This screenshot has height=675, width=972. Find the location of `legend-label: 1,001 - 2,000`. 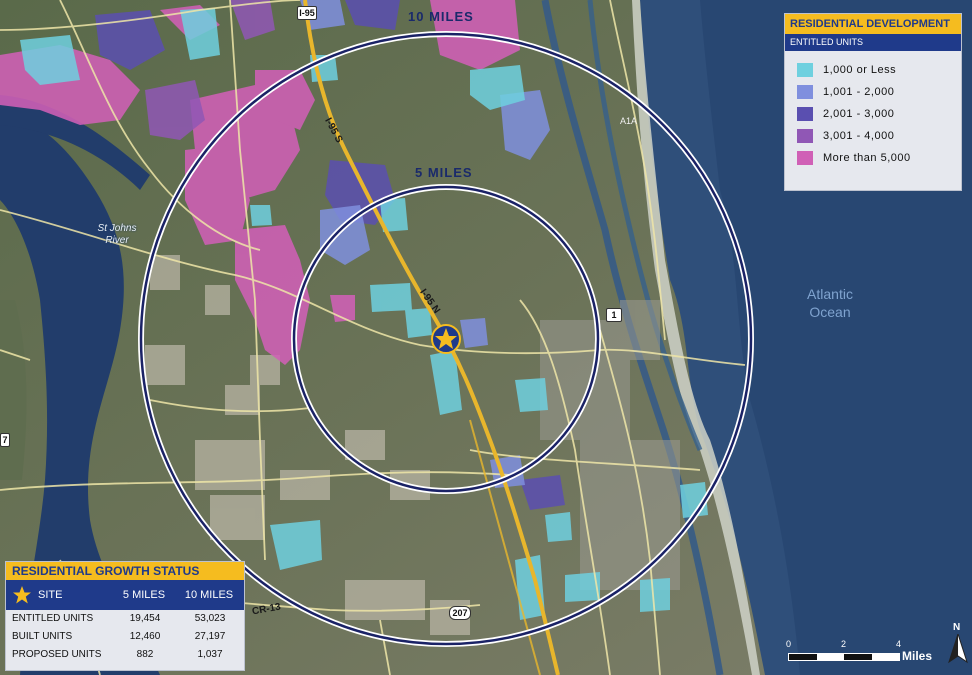

legend-label: 1,001 - 2,000 is located at coordinates (859, 92).